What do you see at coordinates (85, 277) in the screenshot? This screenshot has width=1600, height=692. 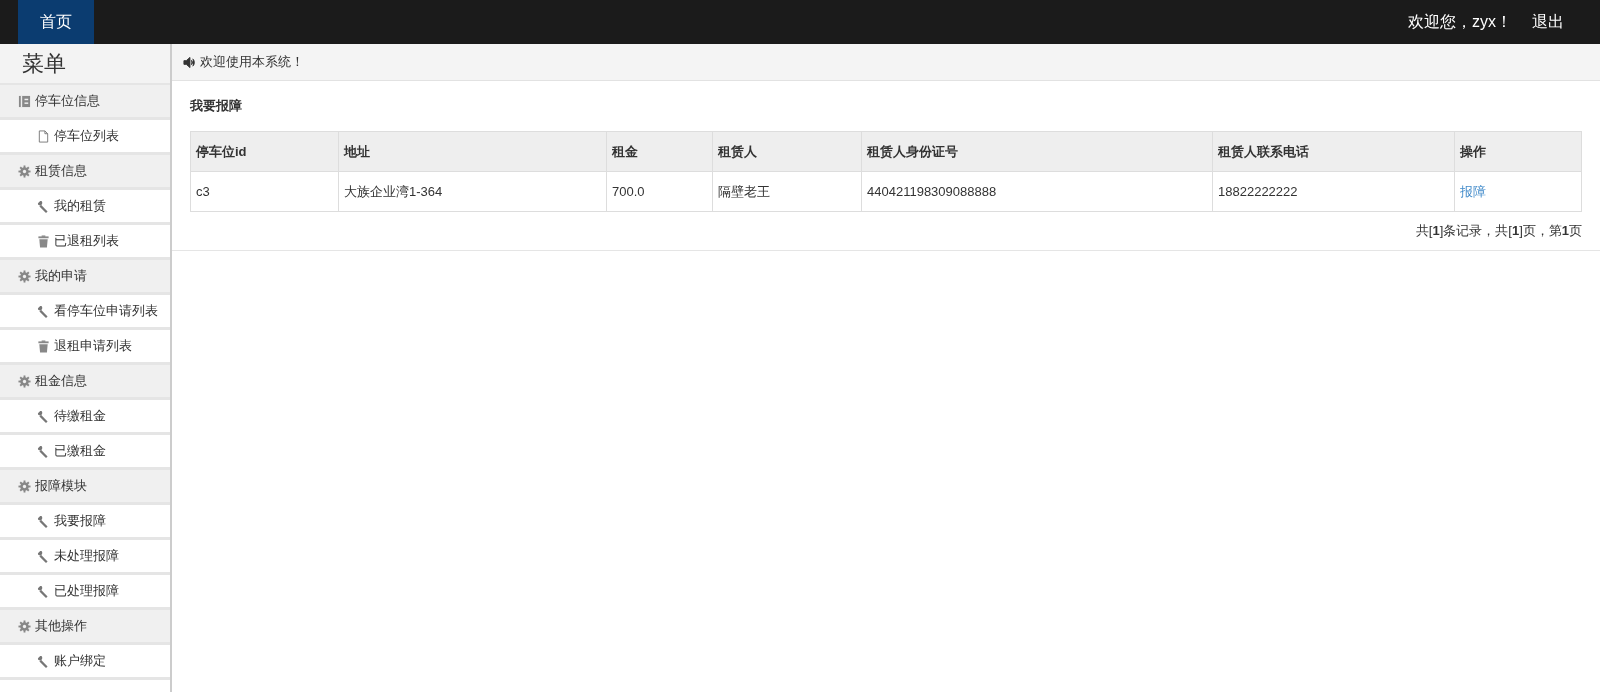 I see `menu-group-header: 我的申请` at bounding box center [85, 277].